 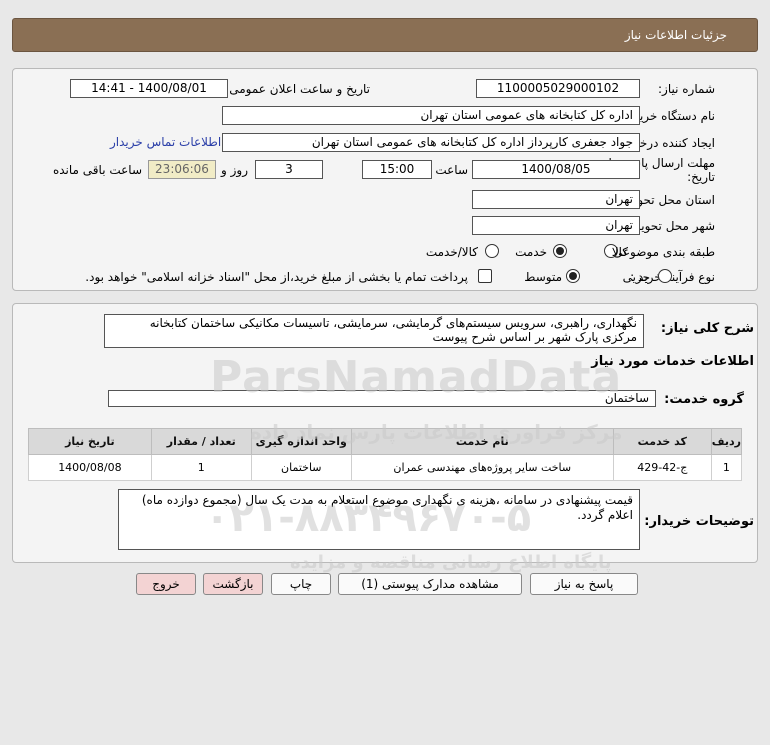 I want to click on days-field: 3, so click(x=289, y=169).